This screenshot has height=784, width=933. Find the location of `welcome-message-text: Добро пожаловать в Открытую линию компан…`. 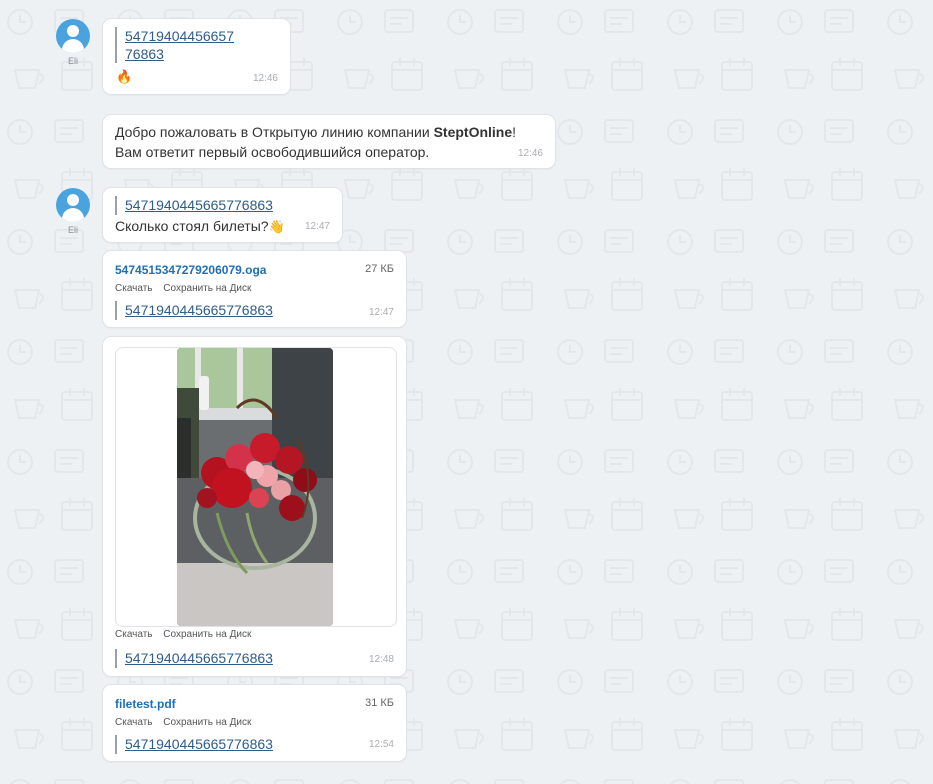

welcome-message-text: Добро пожаловать в Открытую линию компан… is located at coordinates (316, 142).